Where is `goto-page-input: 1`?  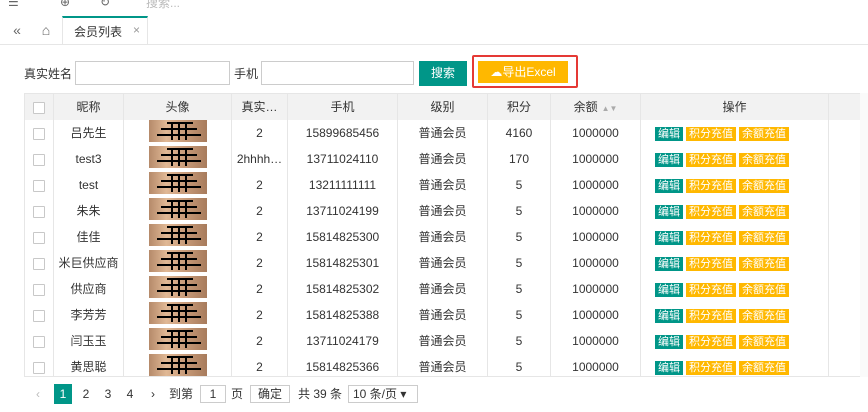
goto-page-input: 1 is located at coordinates (213, 394).